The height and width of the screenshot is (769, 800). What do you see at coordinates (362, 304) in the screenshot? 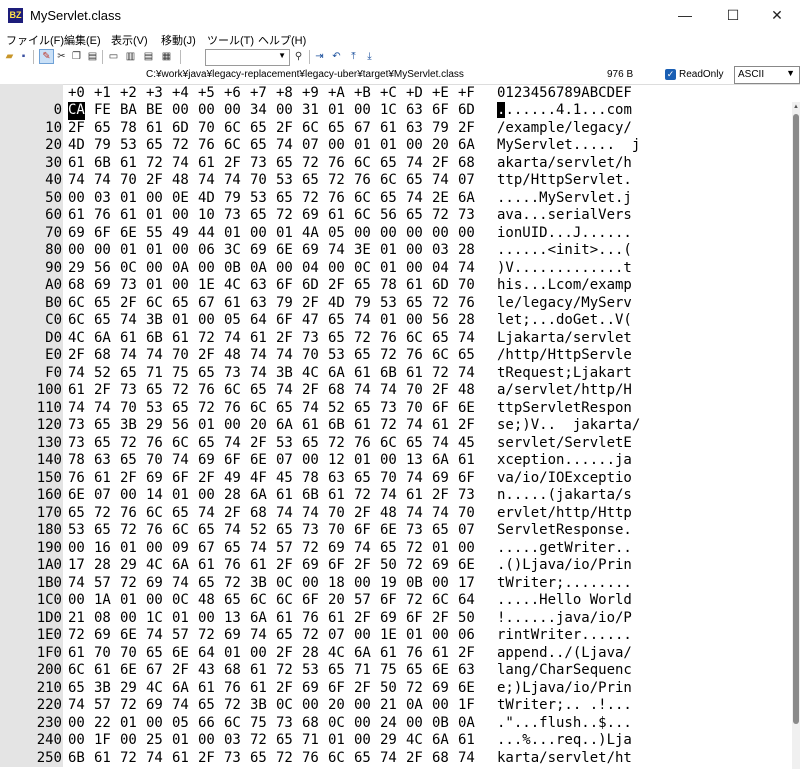
I see `hex-byte: 79` at bounding box center [362, 304].